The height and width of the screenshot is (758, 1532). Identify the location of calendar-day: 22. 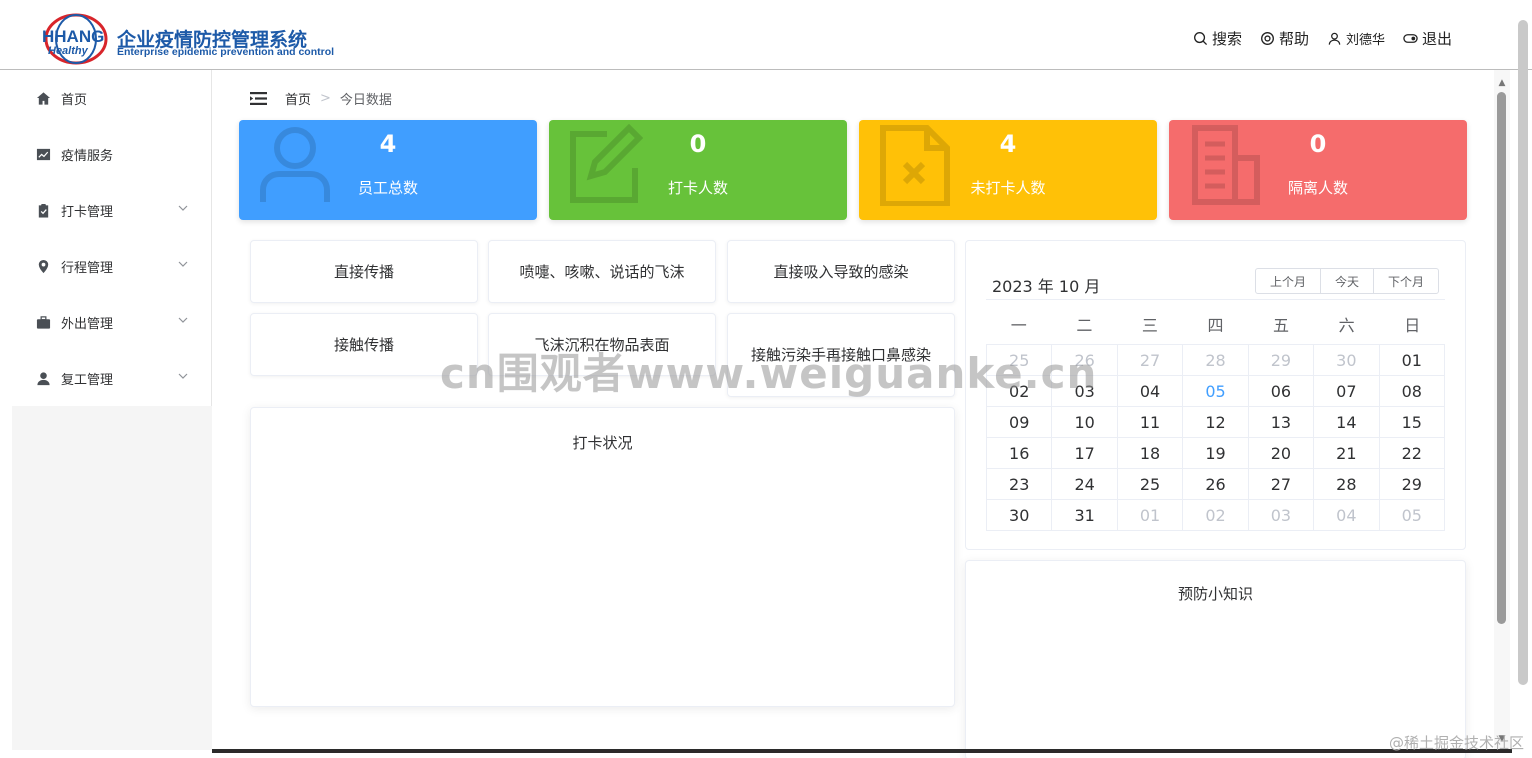
(1412, 453).